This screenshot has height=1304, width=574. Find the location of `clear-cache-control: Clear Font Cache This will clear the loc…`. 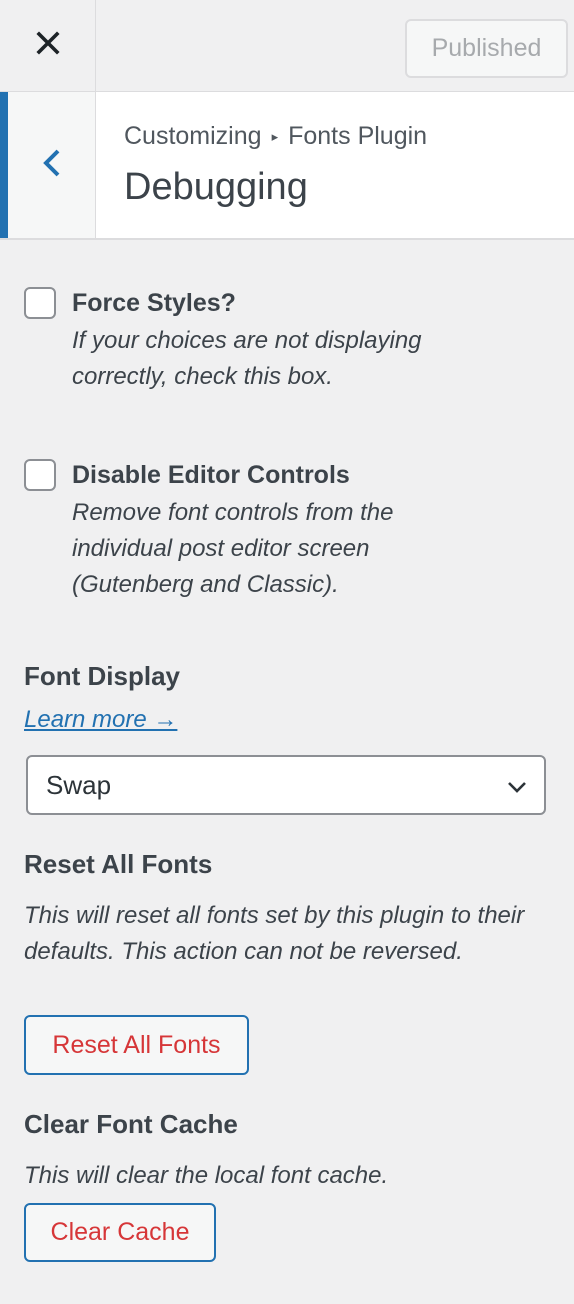

clear-cache-control: Clear Font Cache This will clear the loc… is located at coordinates (289, 1151).